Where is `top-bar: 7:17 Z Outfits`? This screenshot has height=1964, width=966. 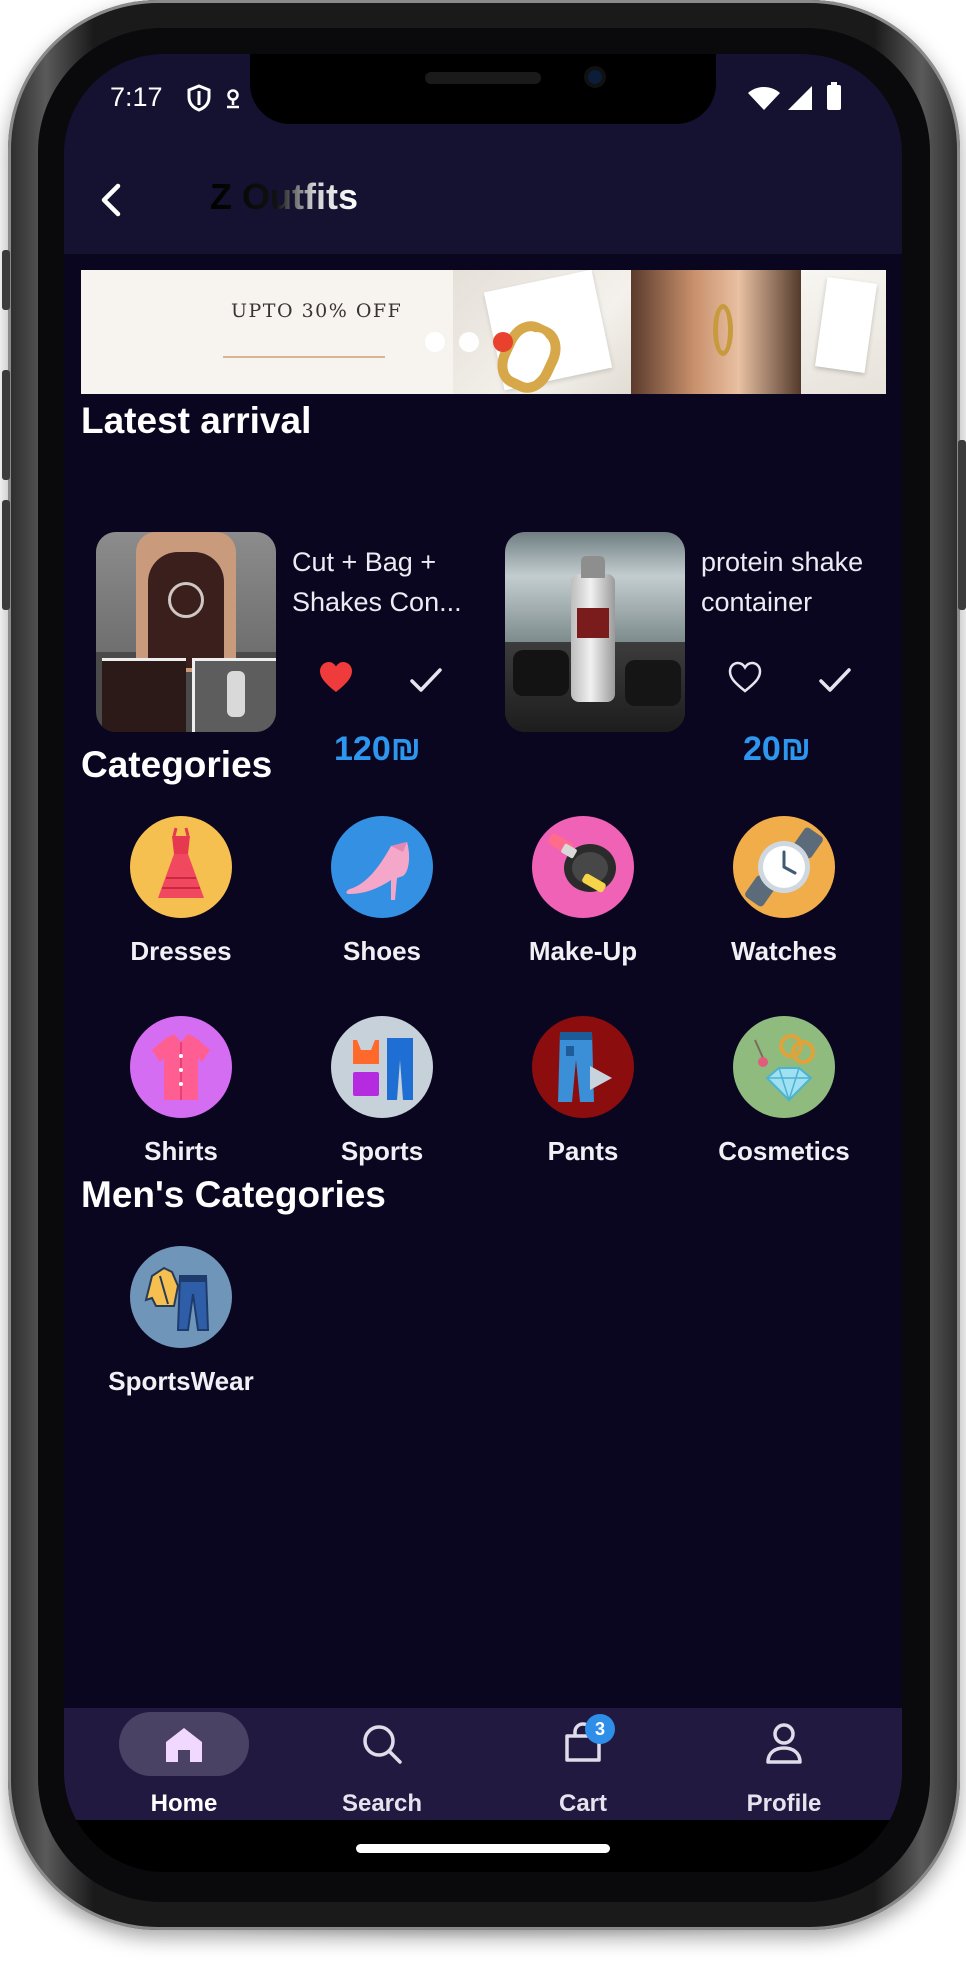 top-bar: 7:17 Z Outfits is located at coordinates (483, 154).